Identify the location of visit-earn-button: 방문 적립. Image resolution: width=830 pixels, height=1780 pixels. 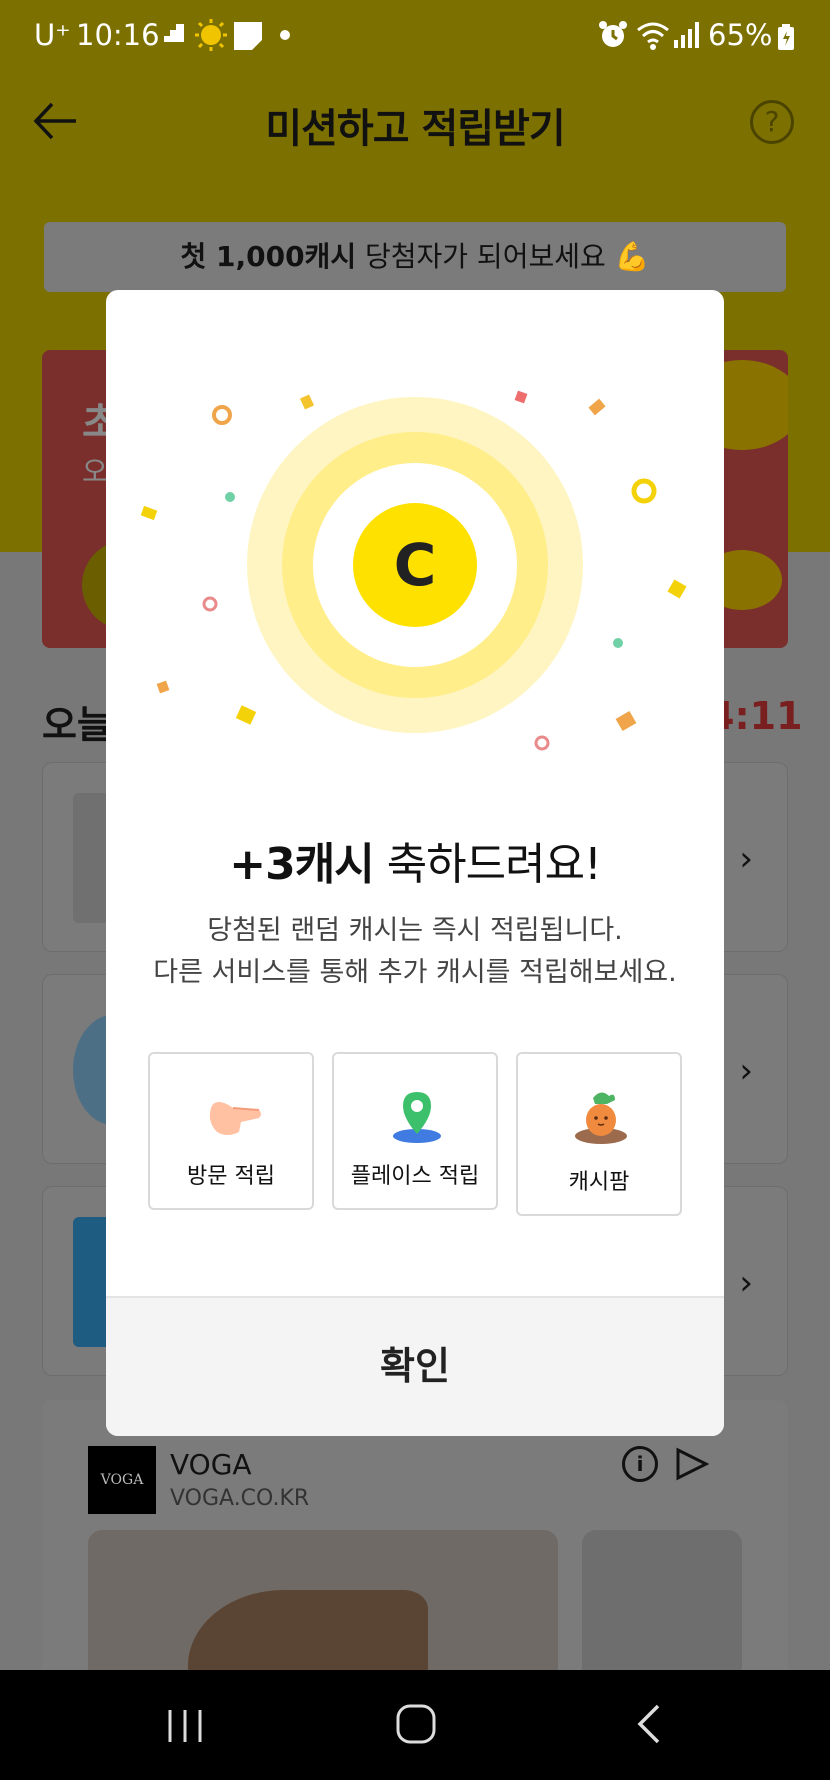
(231, 1131).